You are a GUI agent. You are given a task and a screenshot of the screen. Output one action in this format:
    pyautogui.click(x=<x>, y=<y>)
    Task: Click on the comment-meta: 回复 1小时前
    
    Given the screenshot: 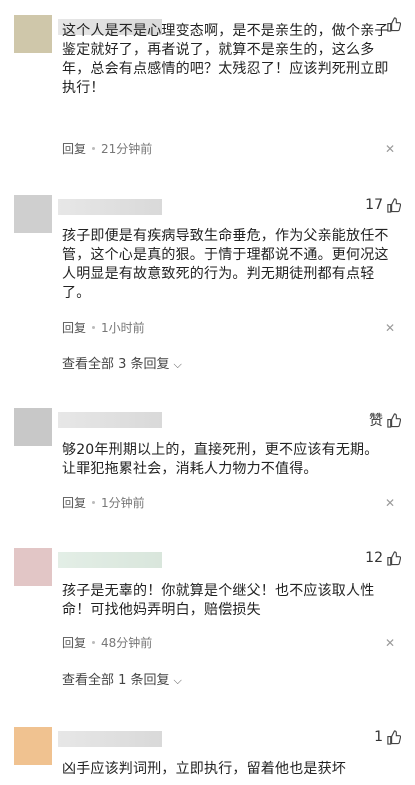 What is the action you would take?
    pyautogui.click(x=103, y=327)
    